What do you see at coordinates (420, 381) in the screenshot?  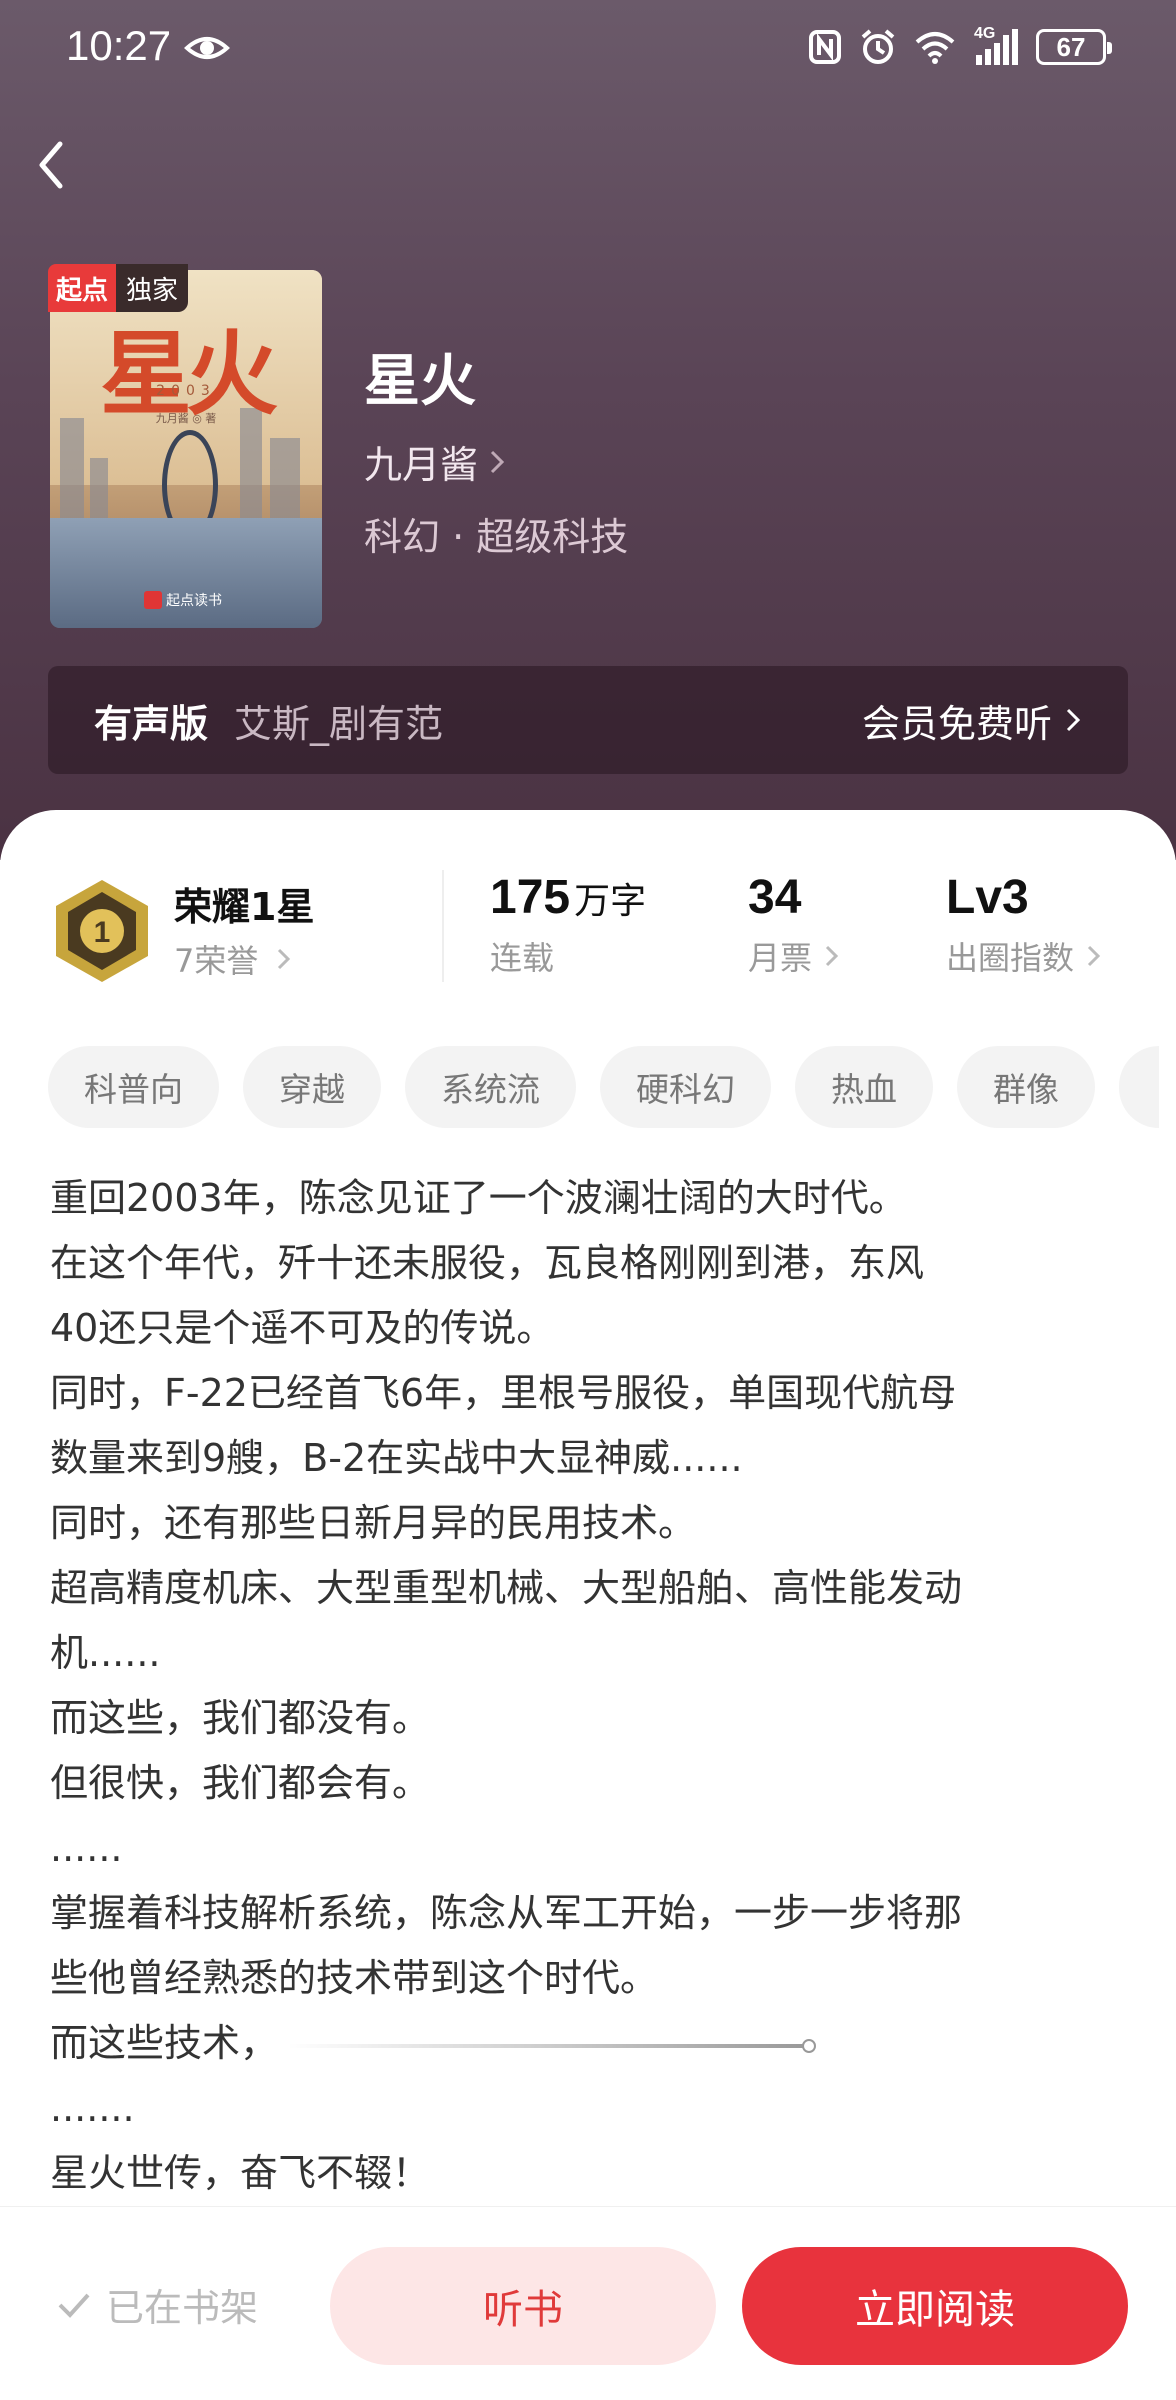 I see `book-title: 星火` at bounding box center [420, 381].